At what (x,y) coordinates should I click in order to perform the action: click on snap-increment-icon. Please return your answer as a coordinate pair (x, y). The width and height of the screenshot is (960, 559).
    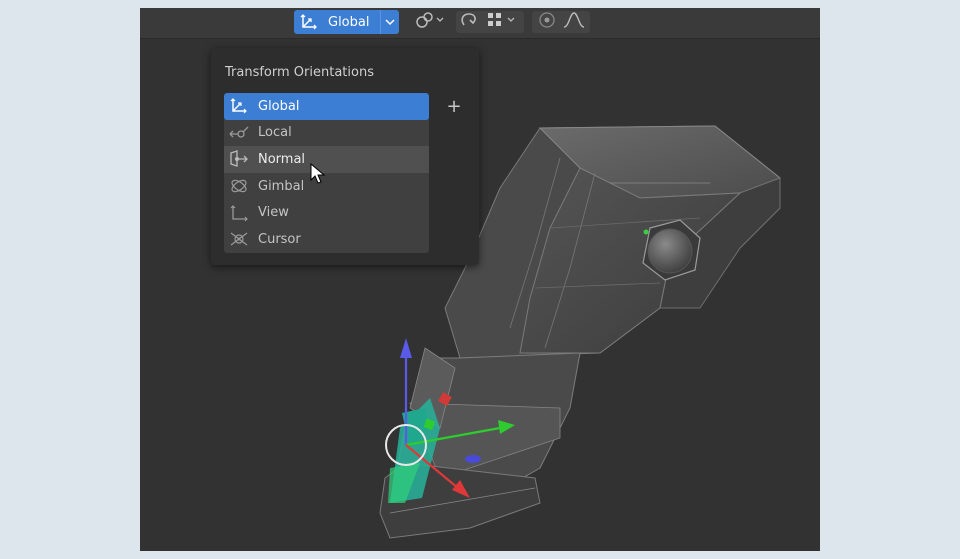
    Looking at the image, I should click on (503, 22).